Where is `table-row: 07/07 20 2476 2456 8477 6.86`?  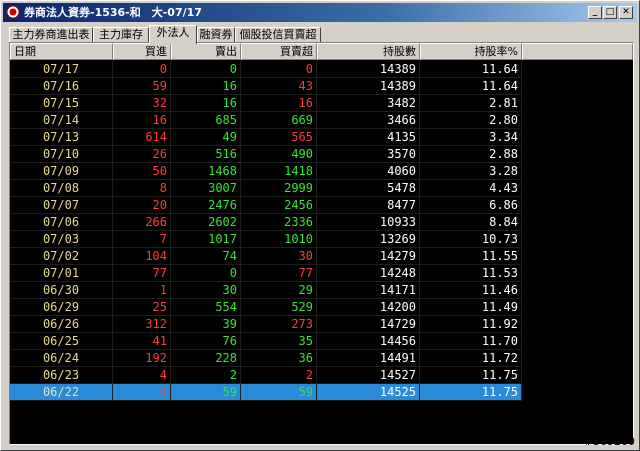 table-row: 07/07 20 2476 2456 8477 6.86 is located at coordinates (321, 205).